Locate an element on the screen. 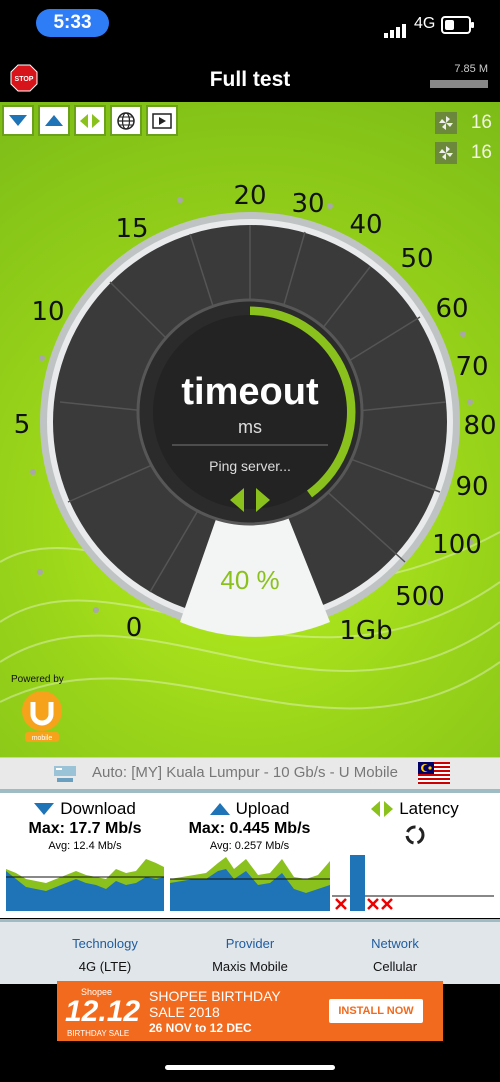 This screenshot has height=1082, width=500. svg-text: mobile is located at coordinates (42, 738).